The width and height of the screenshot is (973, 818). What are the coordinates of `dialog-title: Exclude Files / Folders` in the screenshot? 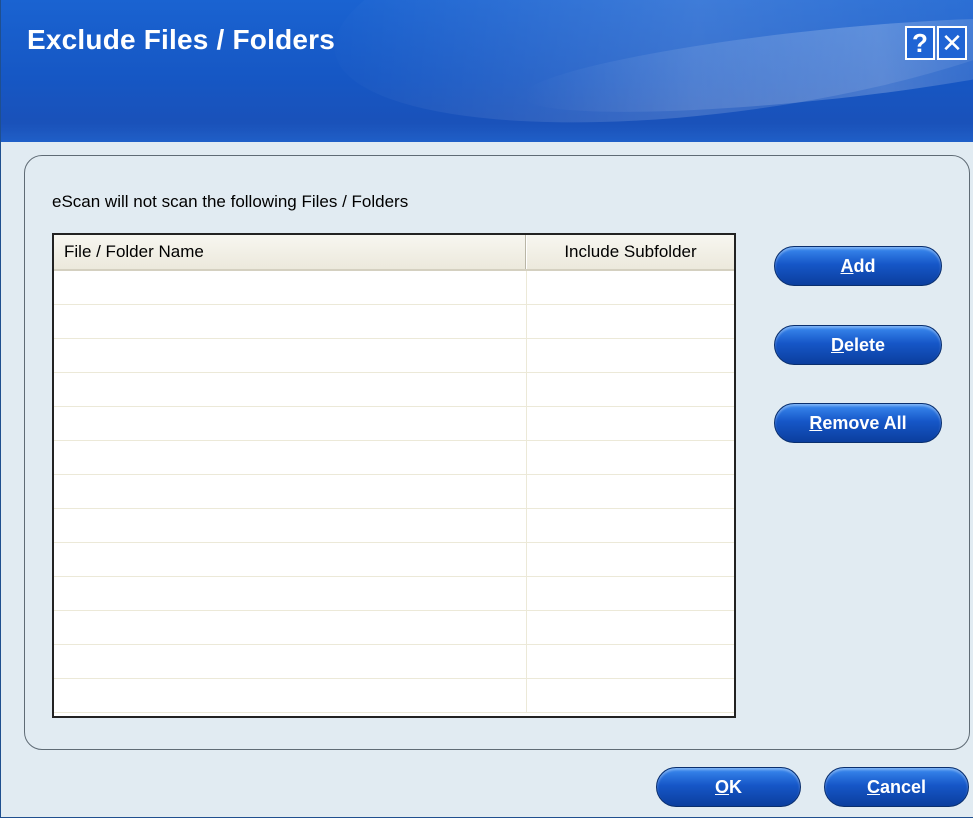 It's located at (181, 39).